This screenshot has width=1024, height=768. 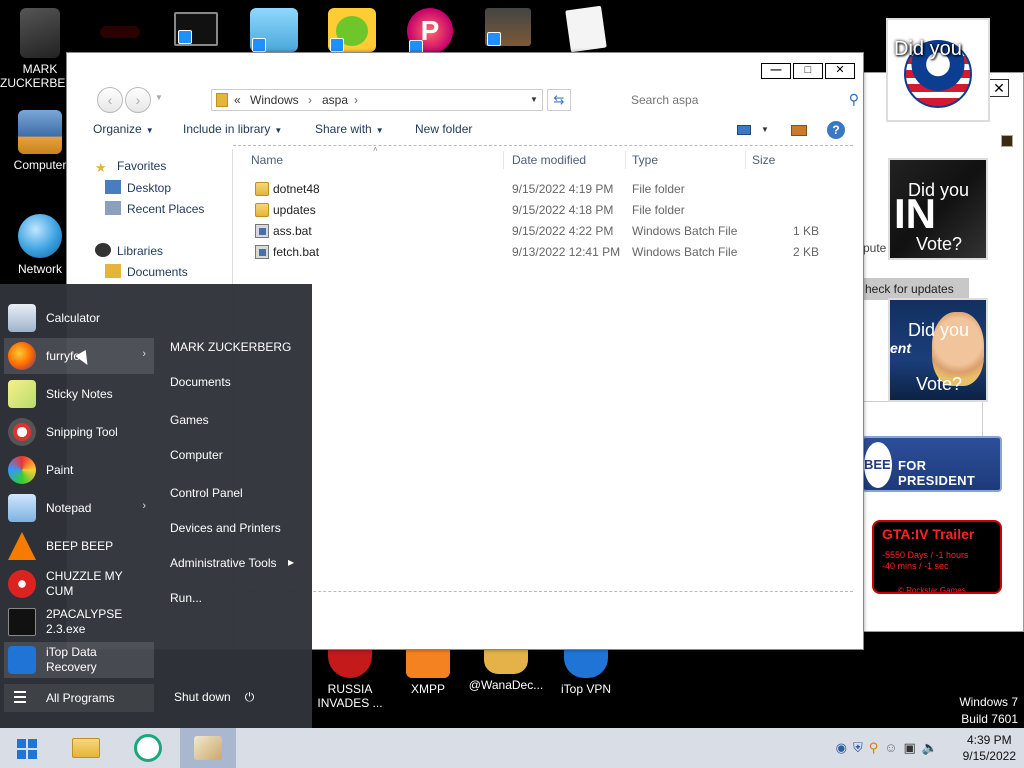 What do you see at coordinates (765, 129) in the screenshot?
I see `view-dropdown-icon: ▼` at bounding box center [765, 129].